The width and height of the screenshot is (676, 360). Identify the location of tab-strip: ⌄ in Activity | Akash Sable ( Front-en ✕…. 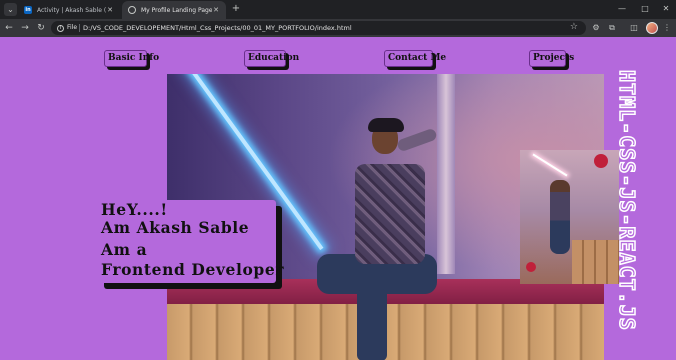
(338, 9).